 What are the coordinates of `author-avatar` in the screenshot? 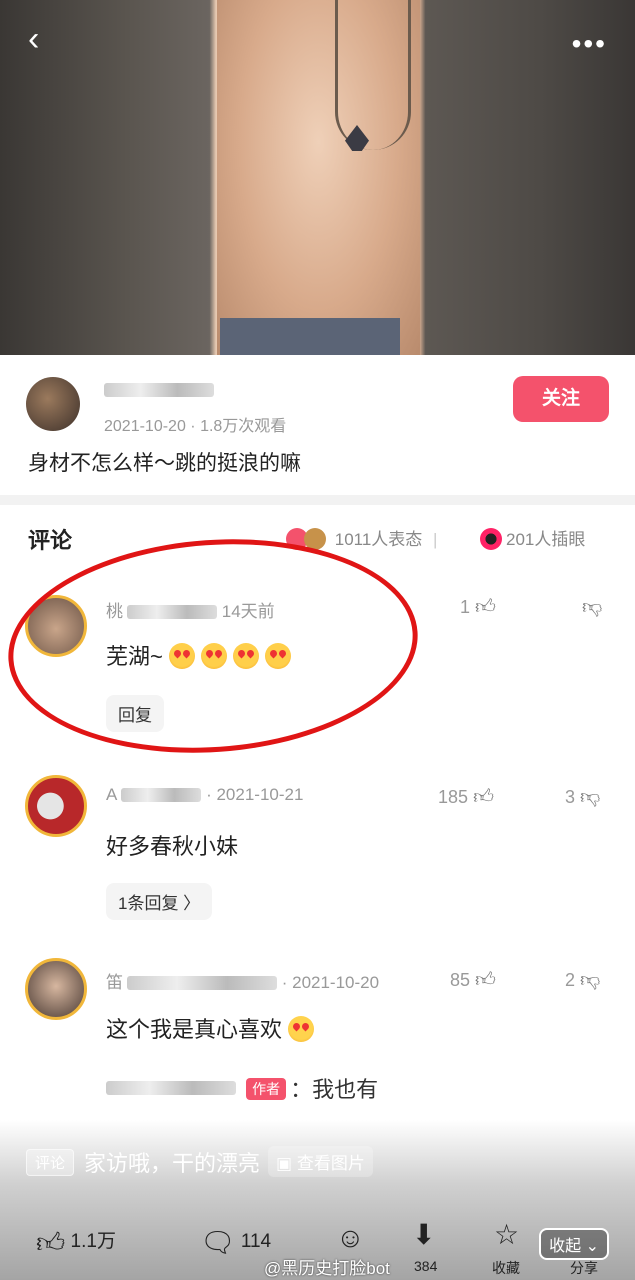 It's located at (53, 404).